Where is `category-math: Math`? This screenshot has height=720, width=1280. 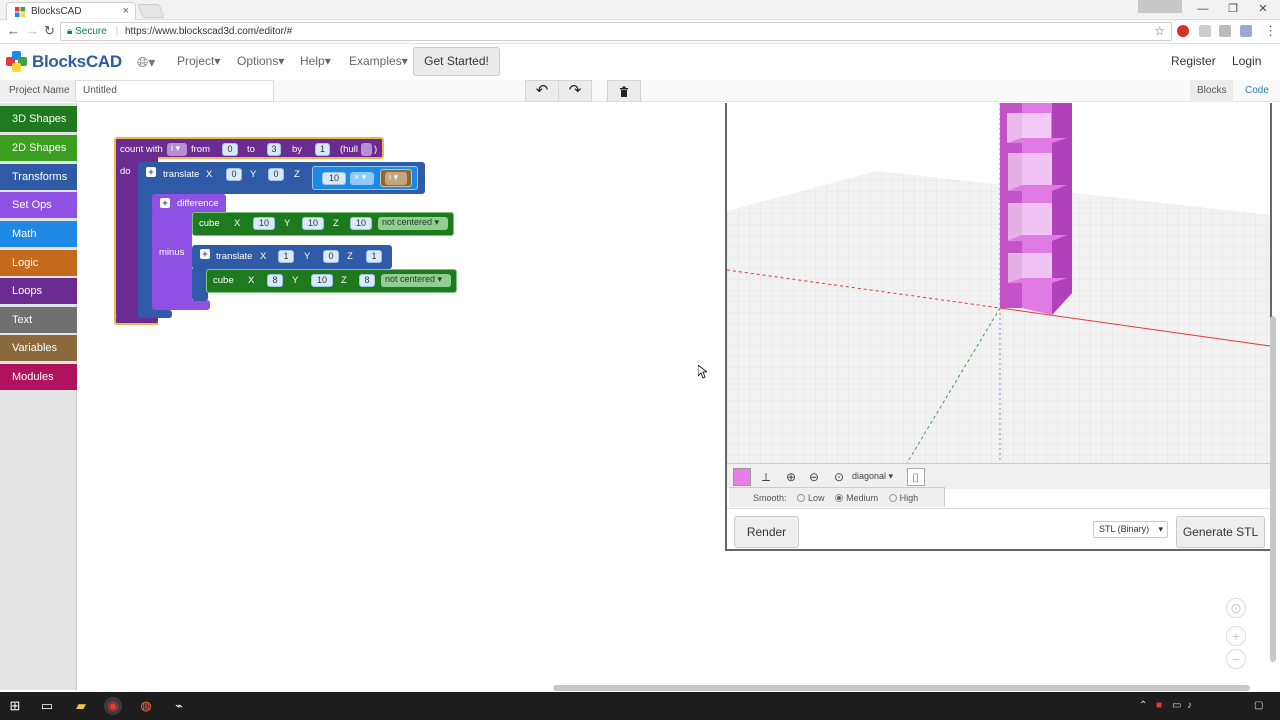
category-math: Math is located at coordinates (38, 234).